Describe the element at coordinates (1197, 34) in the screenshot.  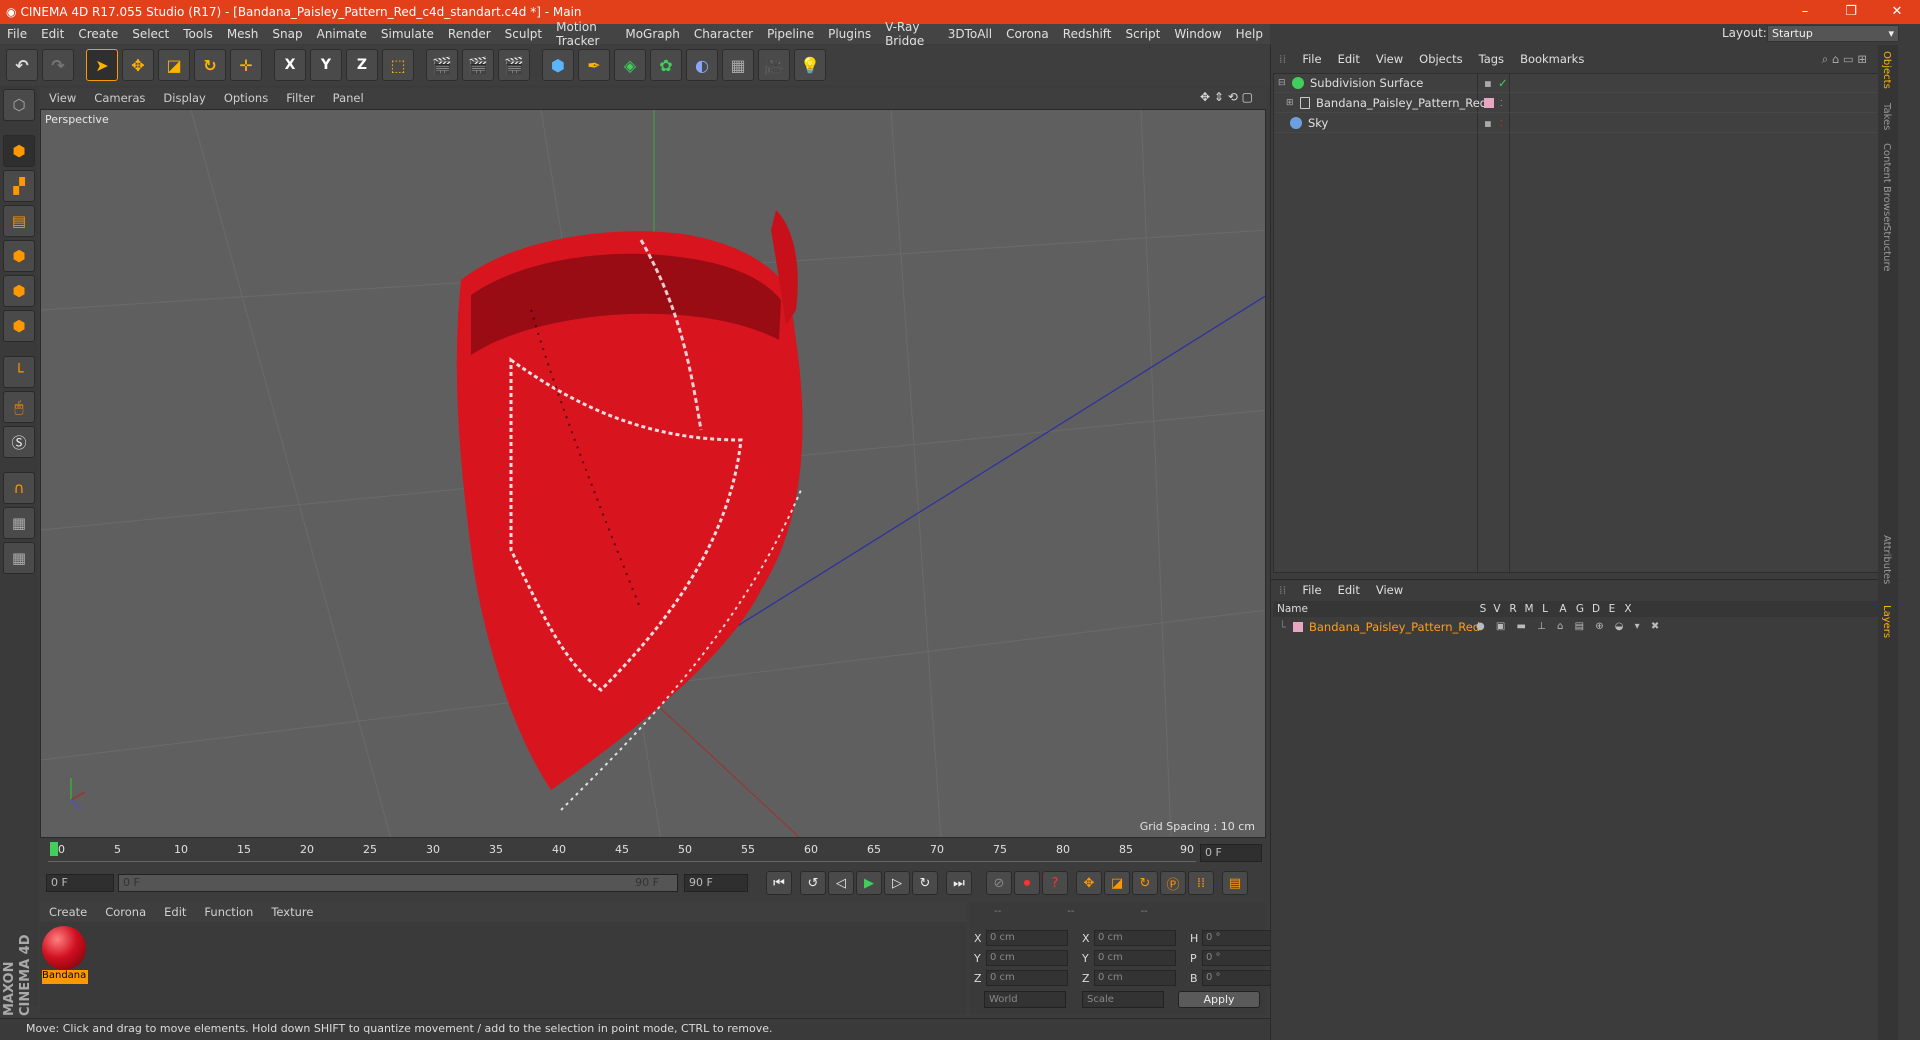
I see `menu-window: Window` at that location.